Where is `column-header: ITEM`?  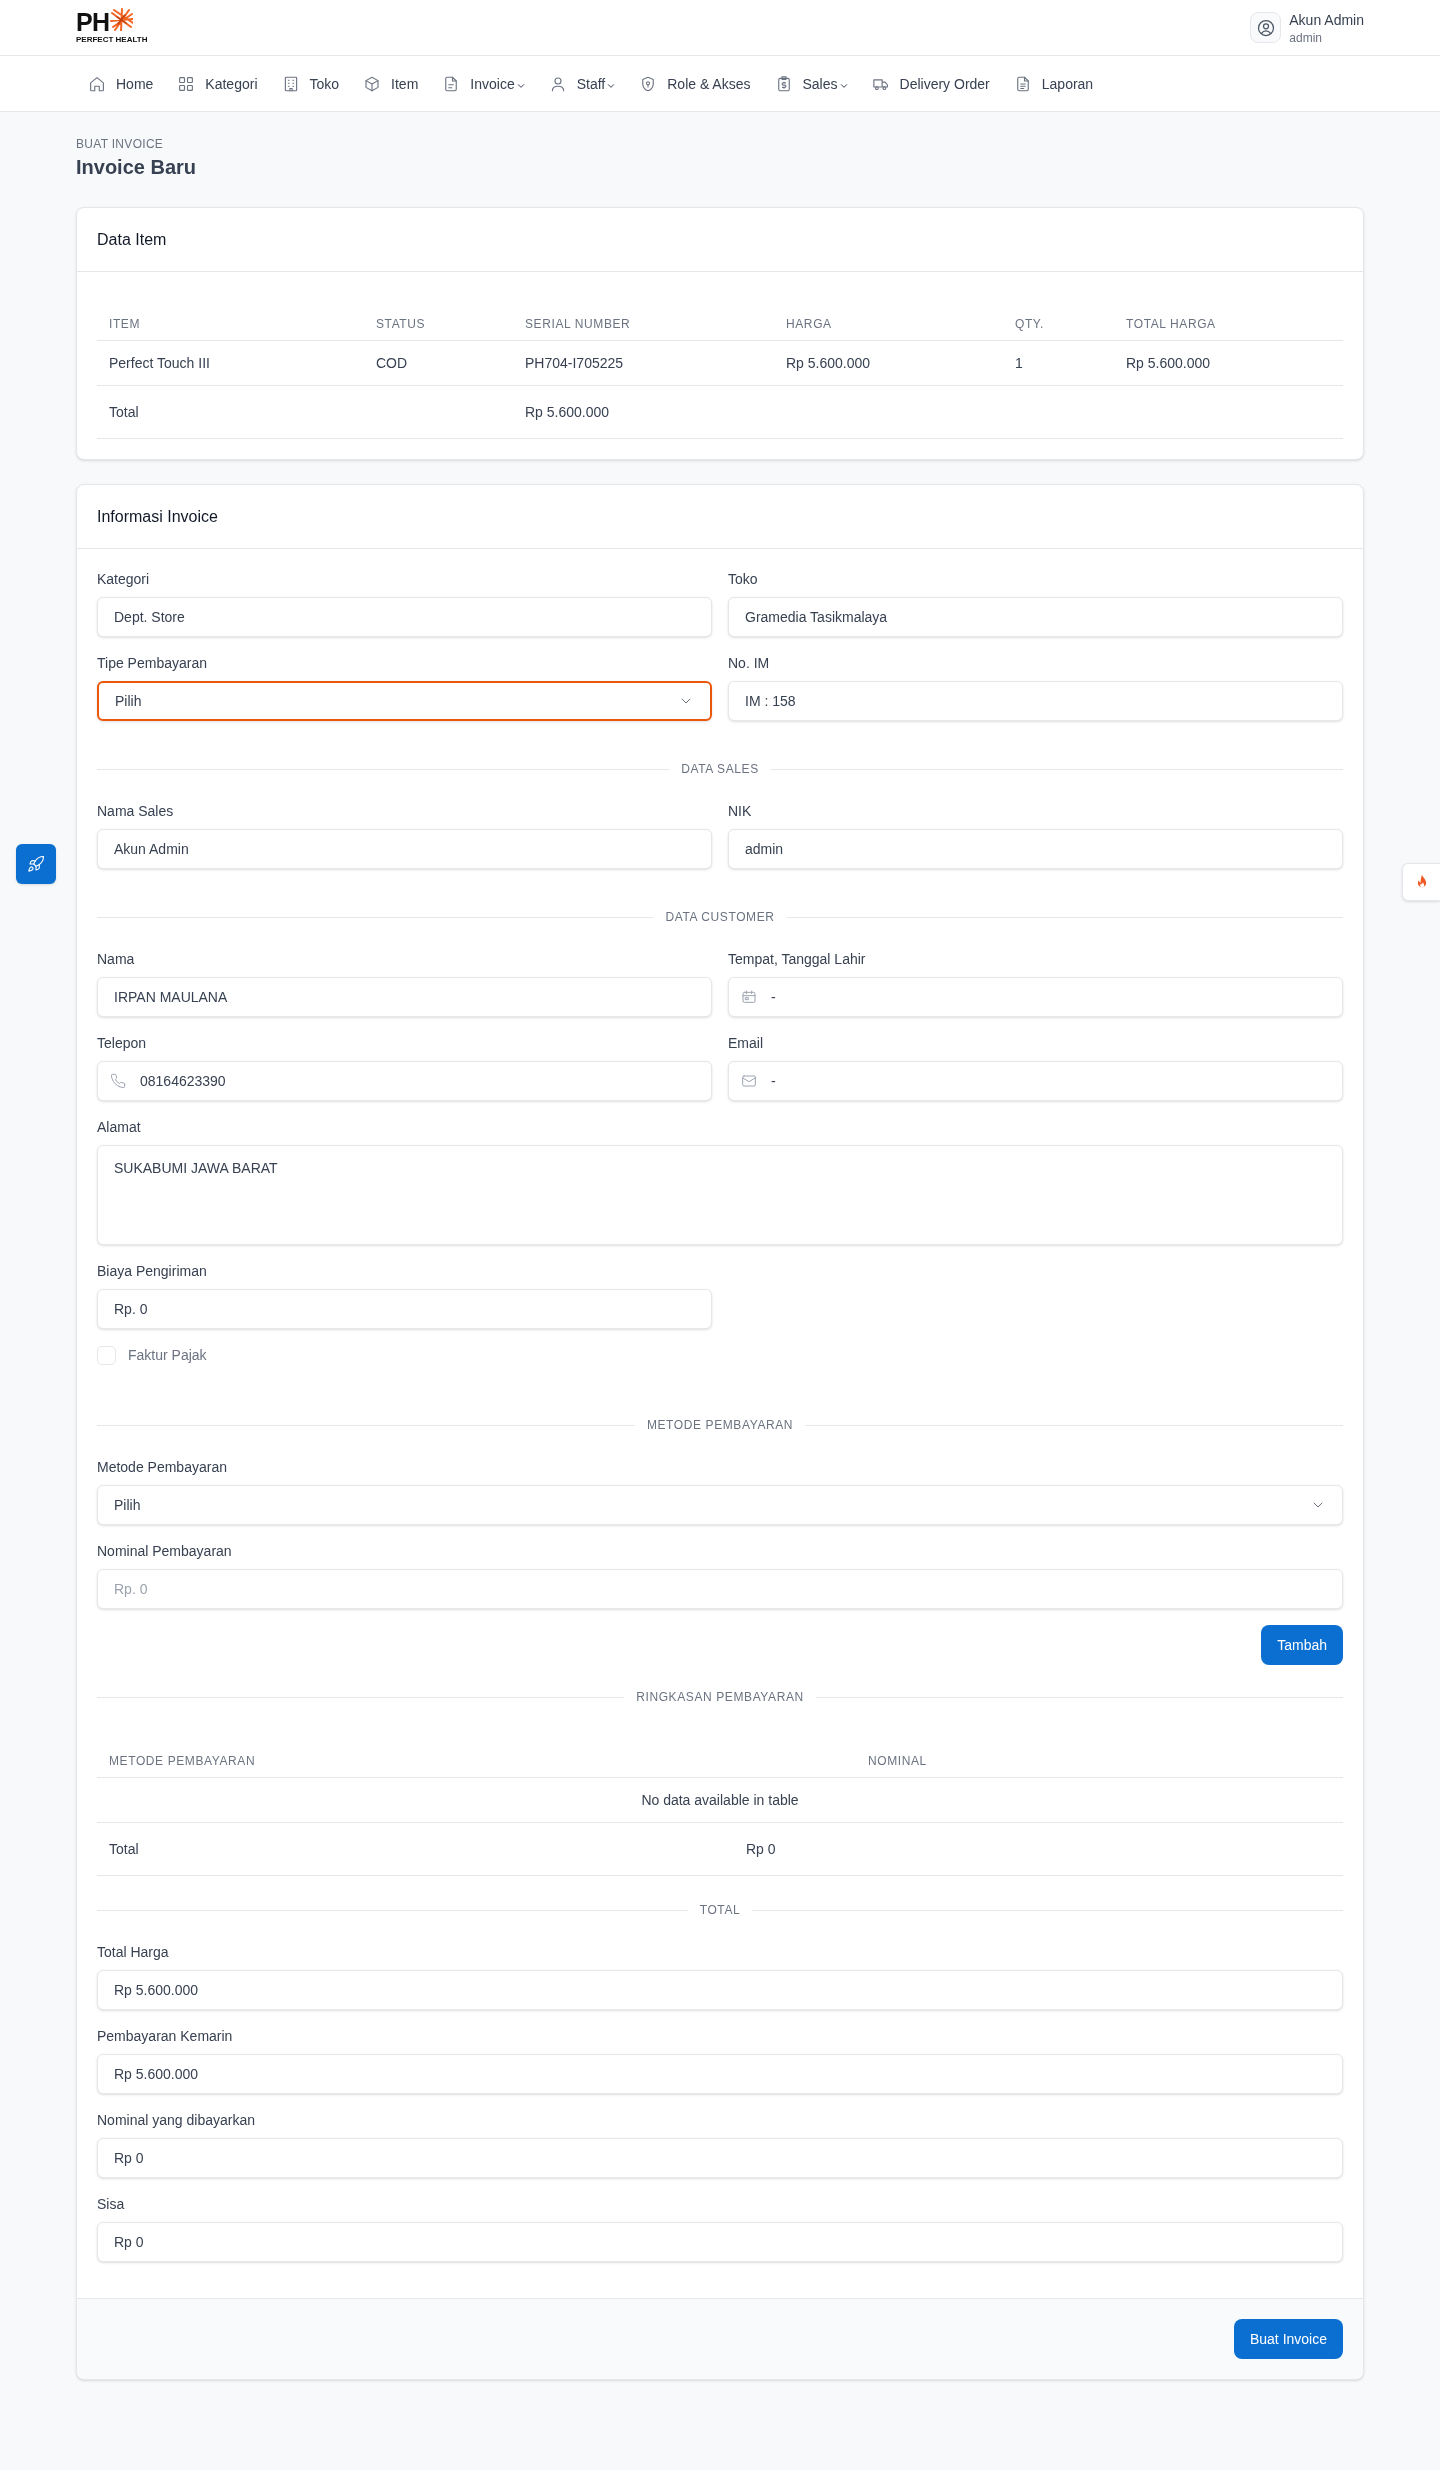
column-header: ITEM is located at coordinates (125, 324).